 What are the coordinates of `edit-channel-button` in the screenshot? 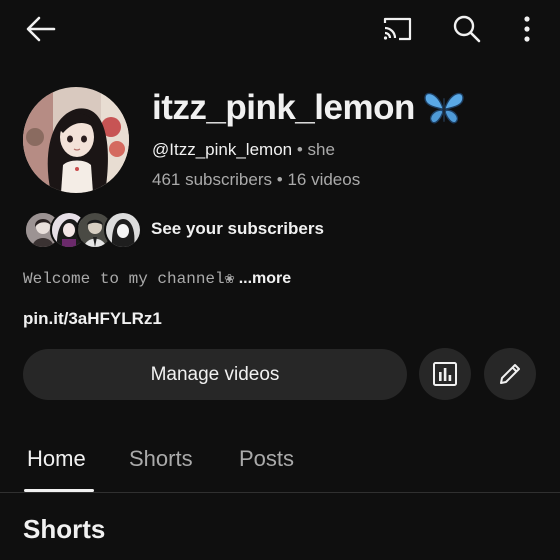 It's located at (510, 374).